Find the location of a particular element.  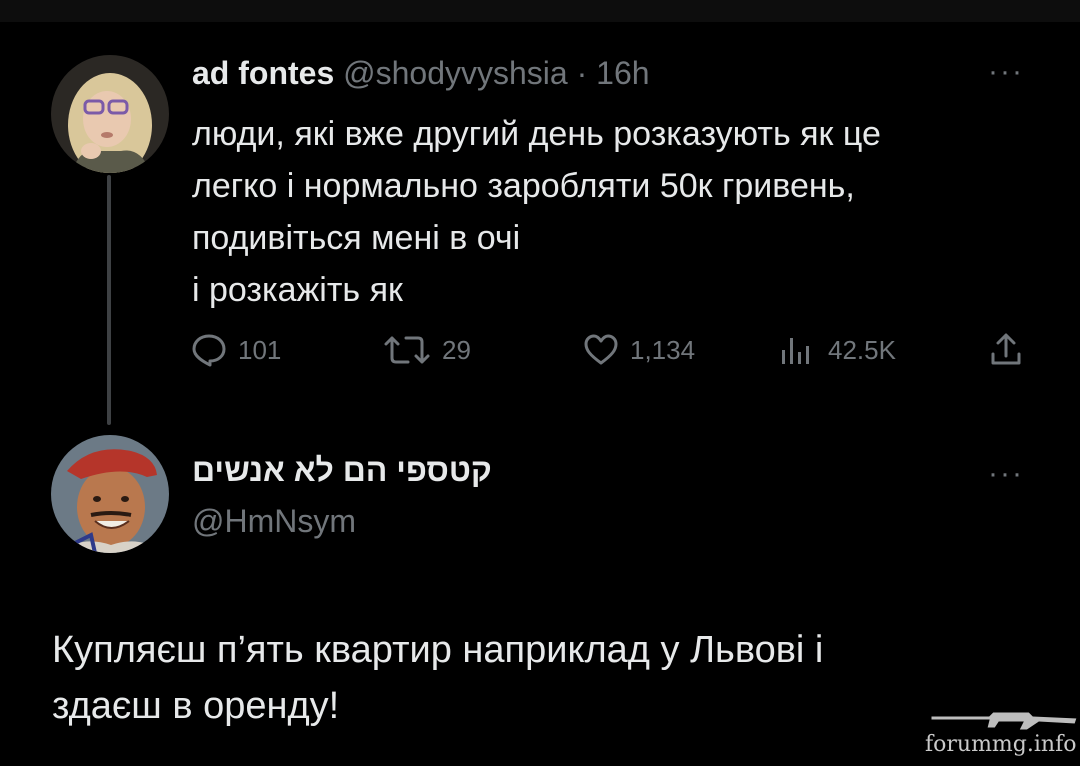

tweet1-avatar is located at coordinates (110, 114).